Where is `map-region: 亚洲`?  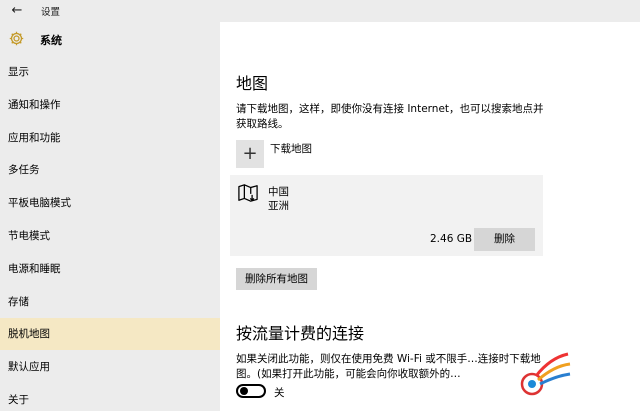
map-region: 亚洲 is located at coordinates (278, 206).